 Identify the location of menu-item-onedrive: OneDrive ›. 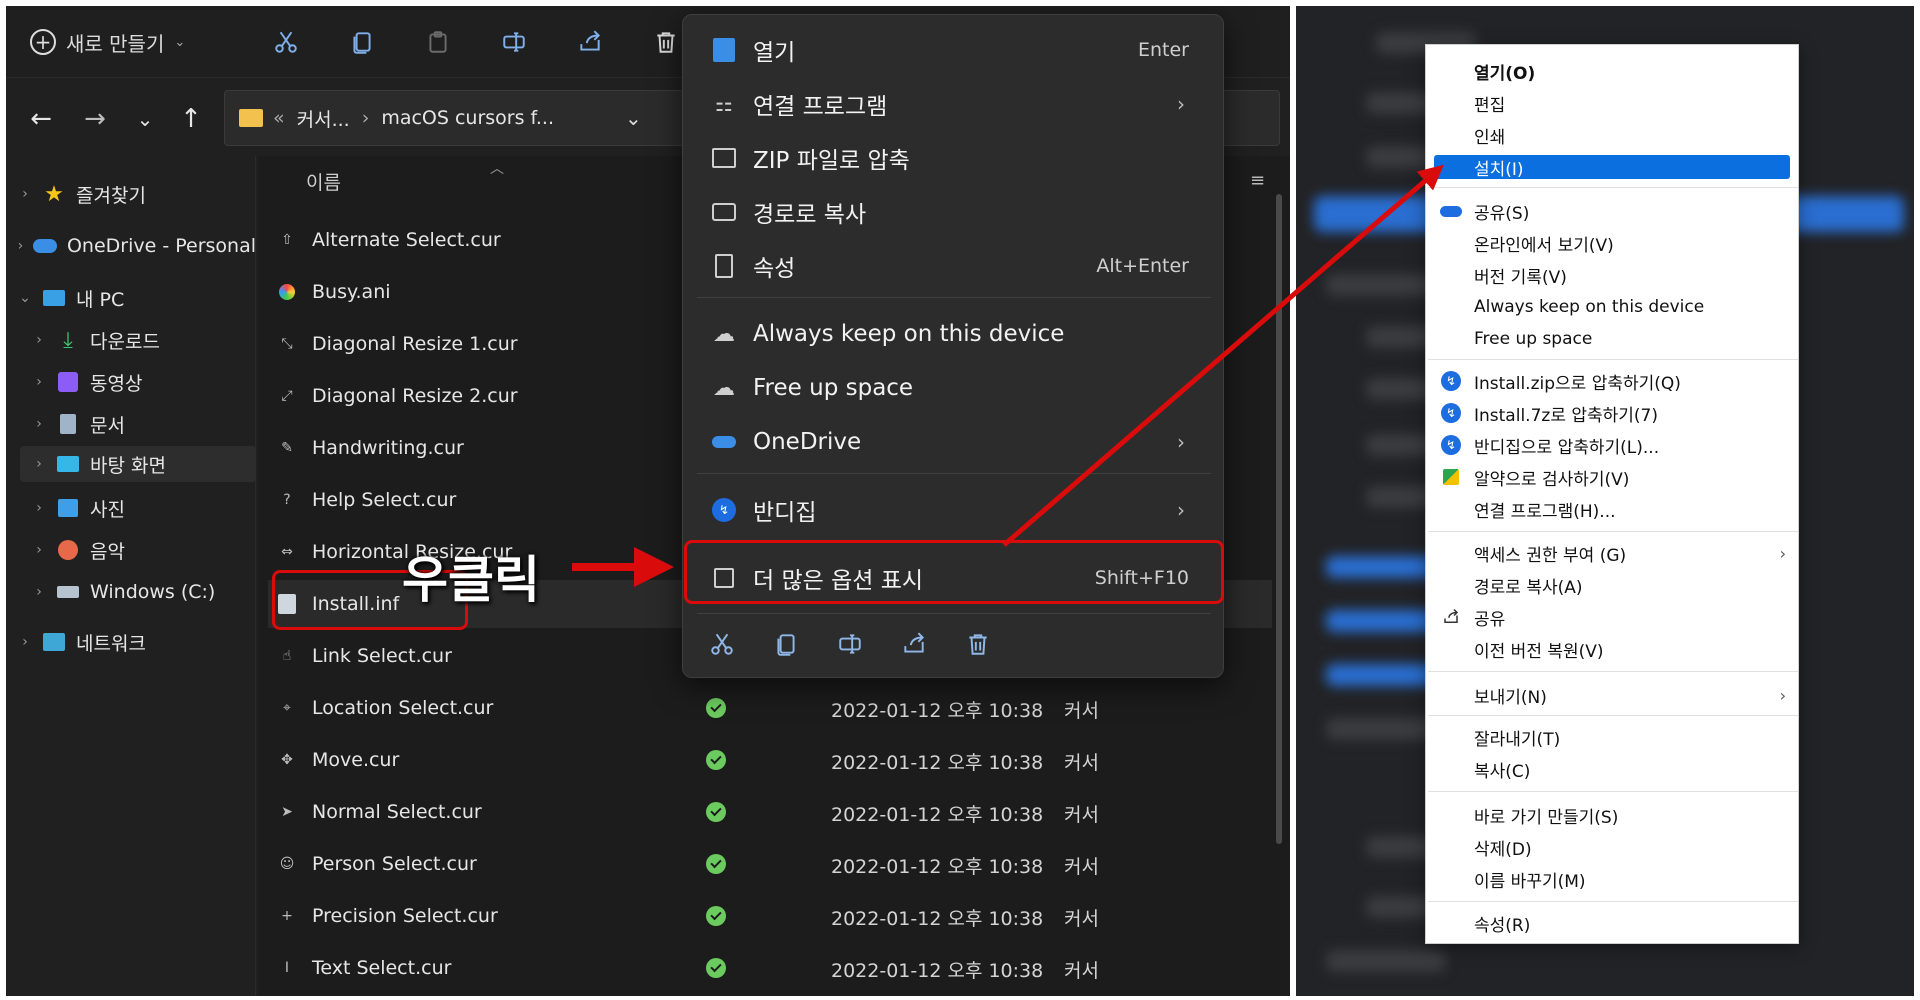
(954, 442).